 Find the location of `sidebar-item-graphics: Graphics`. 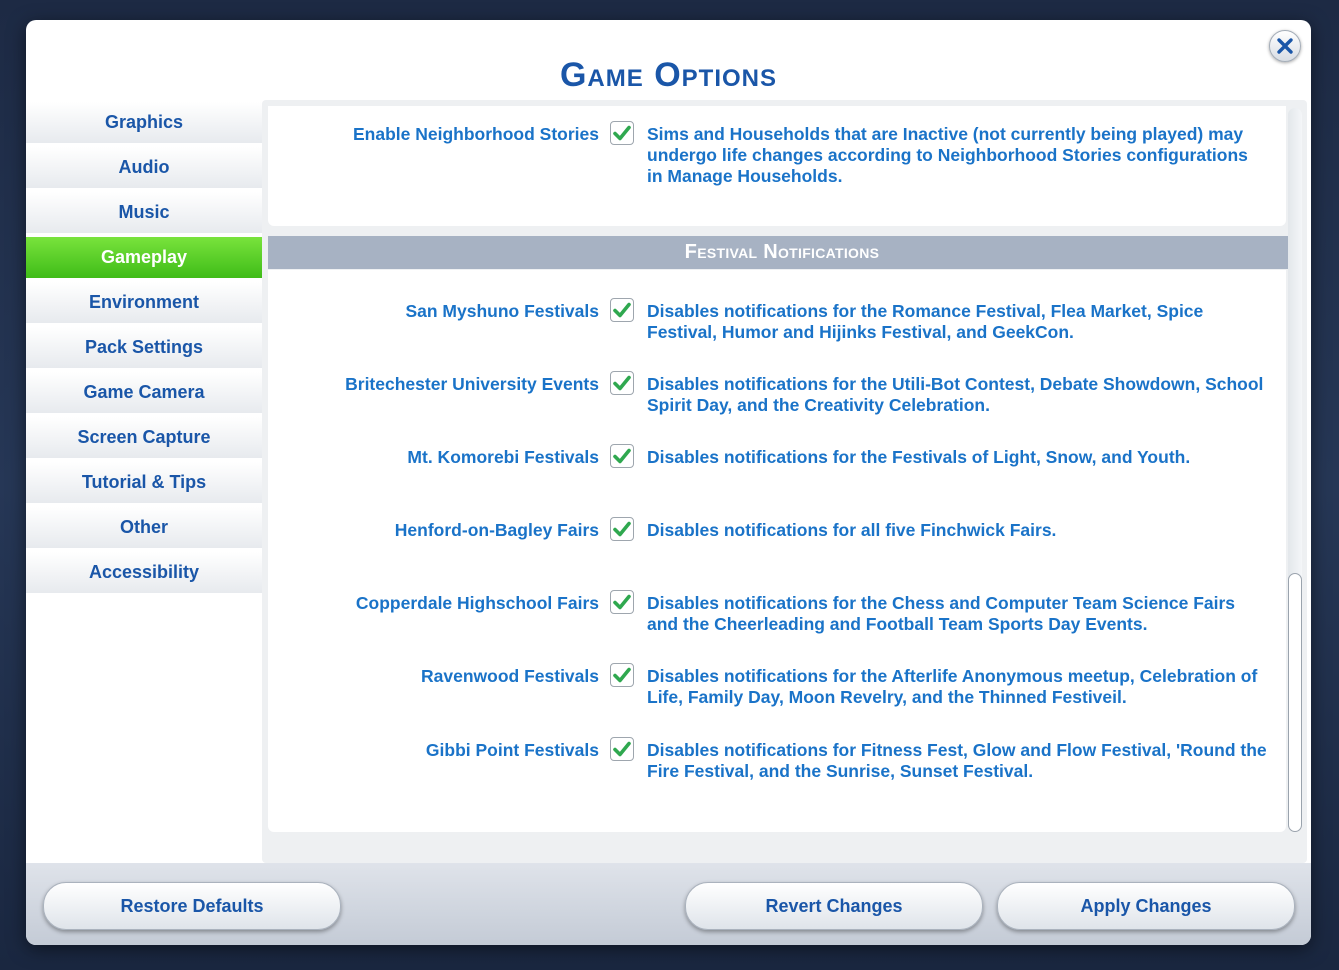

sidebar-item-graphics: Graphics is located at coordinates (144, 122).